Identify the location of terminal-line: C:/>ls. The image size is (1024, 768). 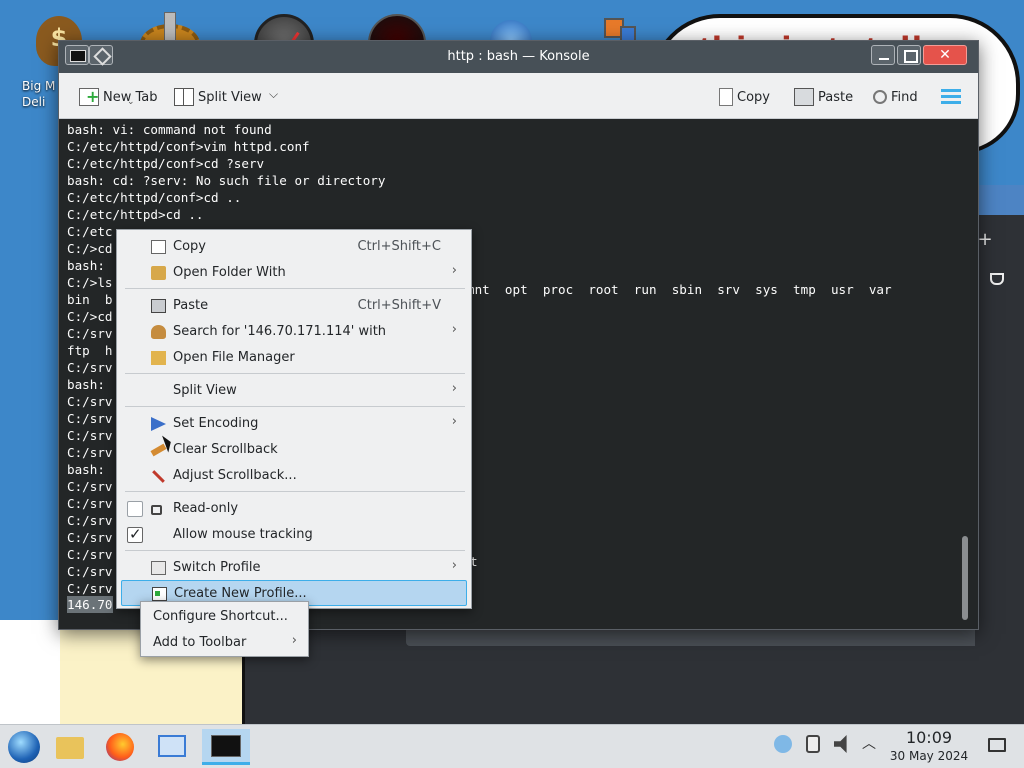
(90, 282).